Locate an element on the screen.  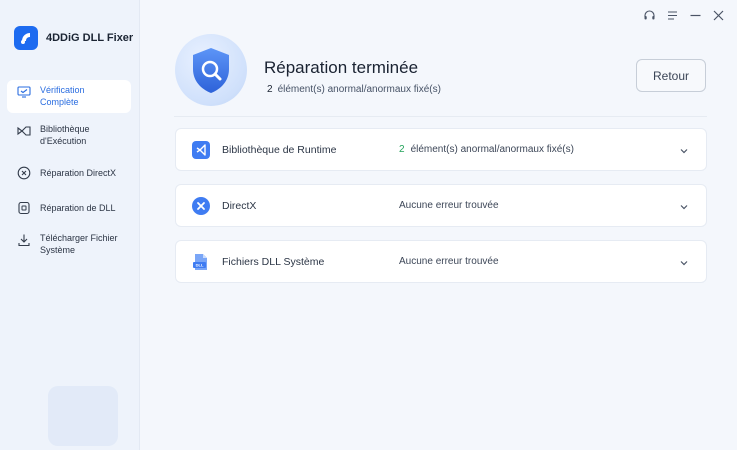
fixed-summary: 2 élément(s) anormal/anormaux fixé(s) is located at coordinates (354, 89).